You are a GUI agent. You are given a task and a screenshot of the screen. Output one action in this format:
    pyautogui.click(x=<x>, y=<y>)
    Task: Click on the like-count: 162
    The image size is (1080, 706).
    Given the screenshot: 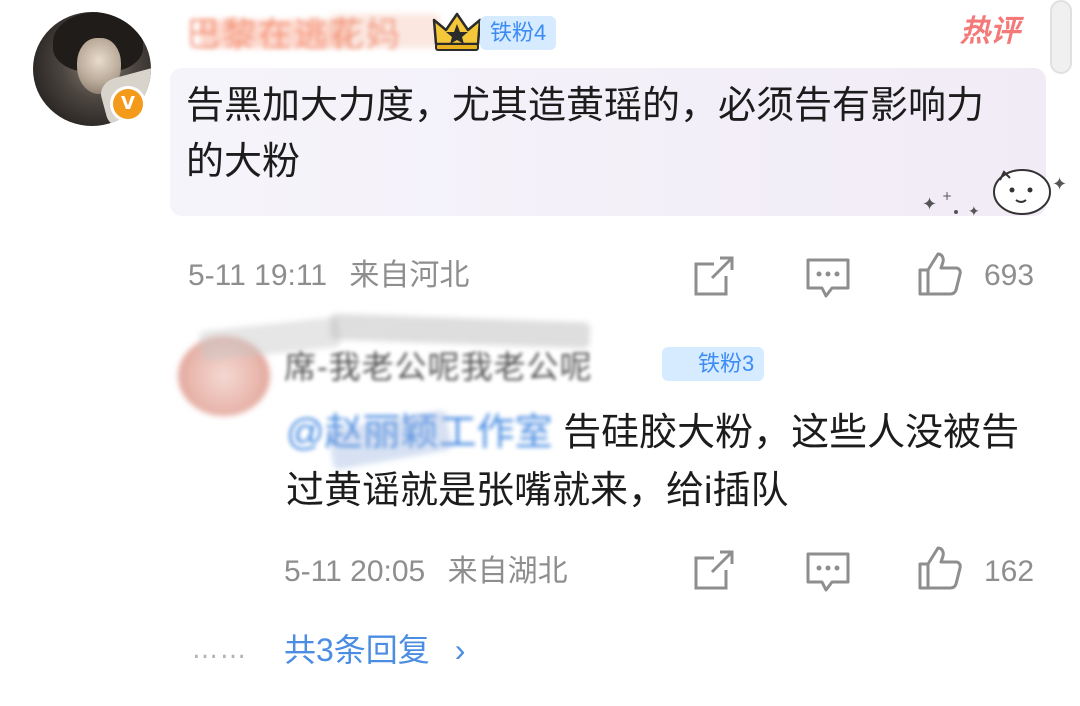 What is the action you would take?
    pyautogui.click(x=1009, y=571)
    